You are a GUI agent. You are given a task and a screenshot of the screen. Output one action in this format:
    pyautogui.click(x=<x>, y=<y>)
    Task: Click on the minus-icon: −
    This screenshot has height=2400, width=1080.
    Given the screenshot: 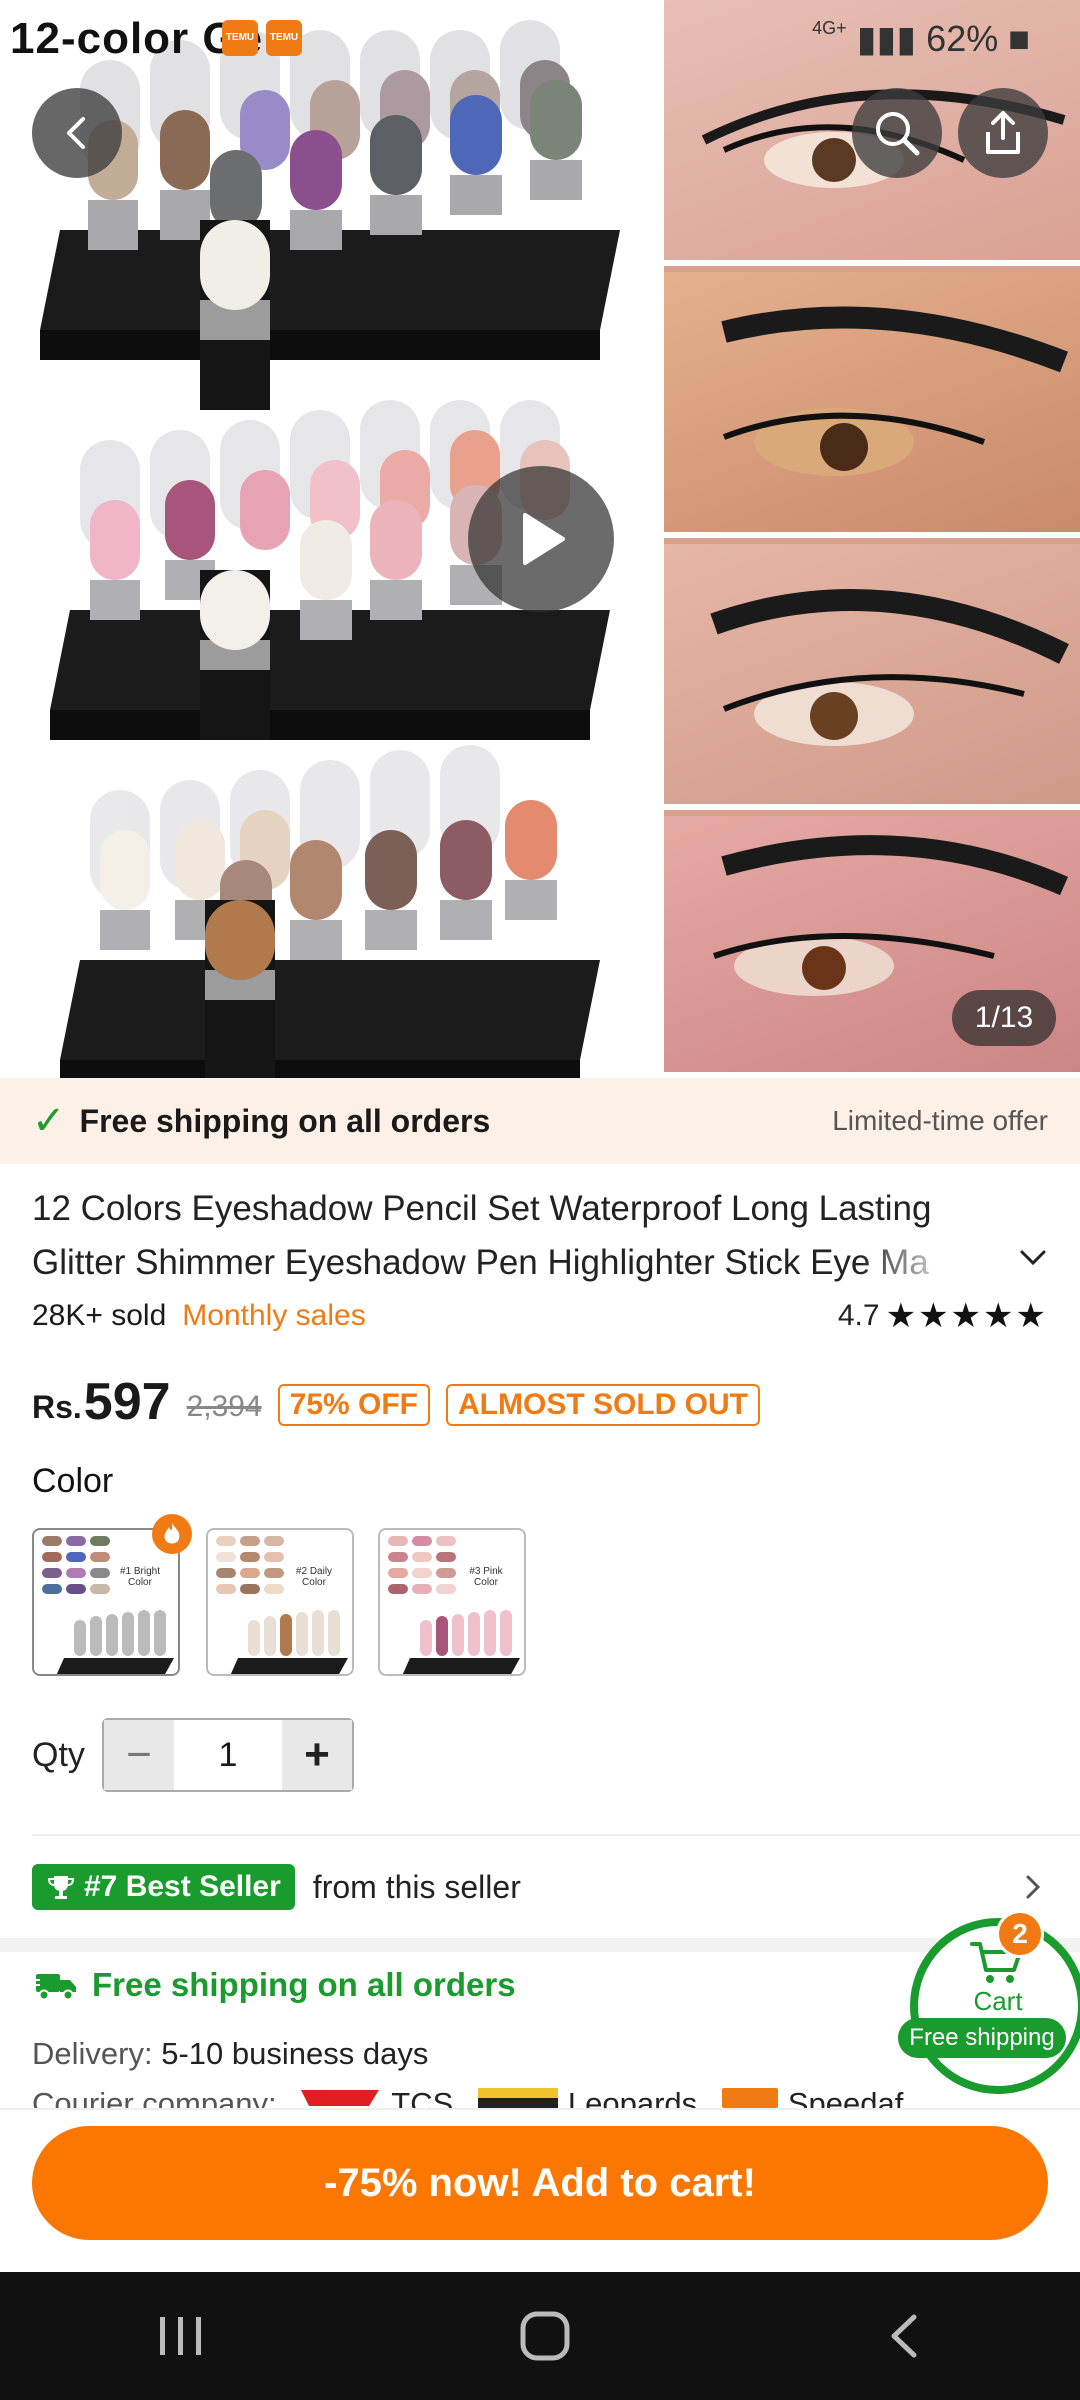 What is the action you would take?
    pyautogui.click(x=139, y=1754)
    